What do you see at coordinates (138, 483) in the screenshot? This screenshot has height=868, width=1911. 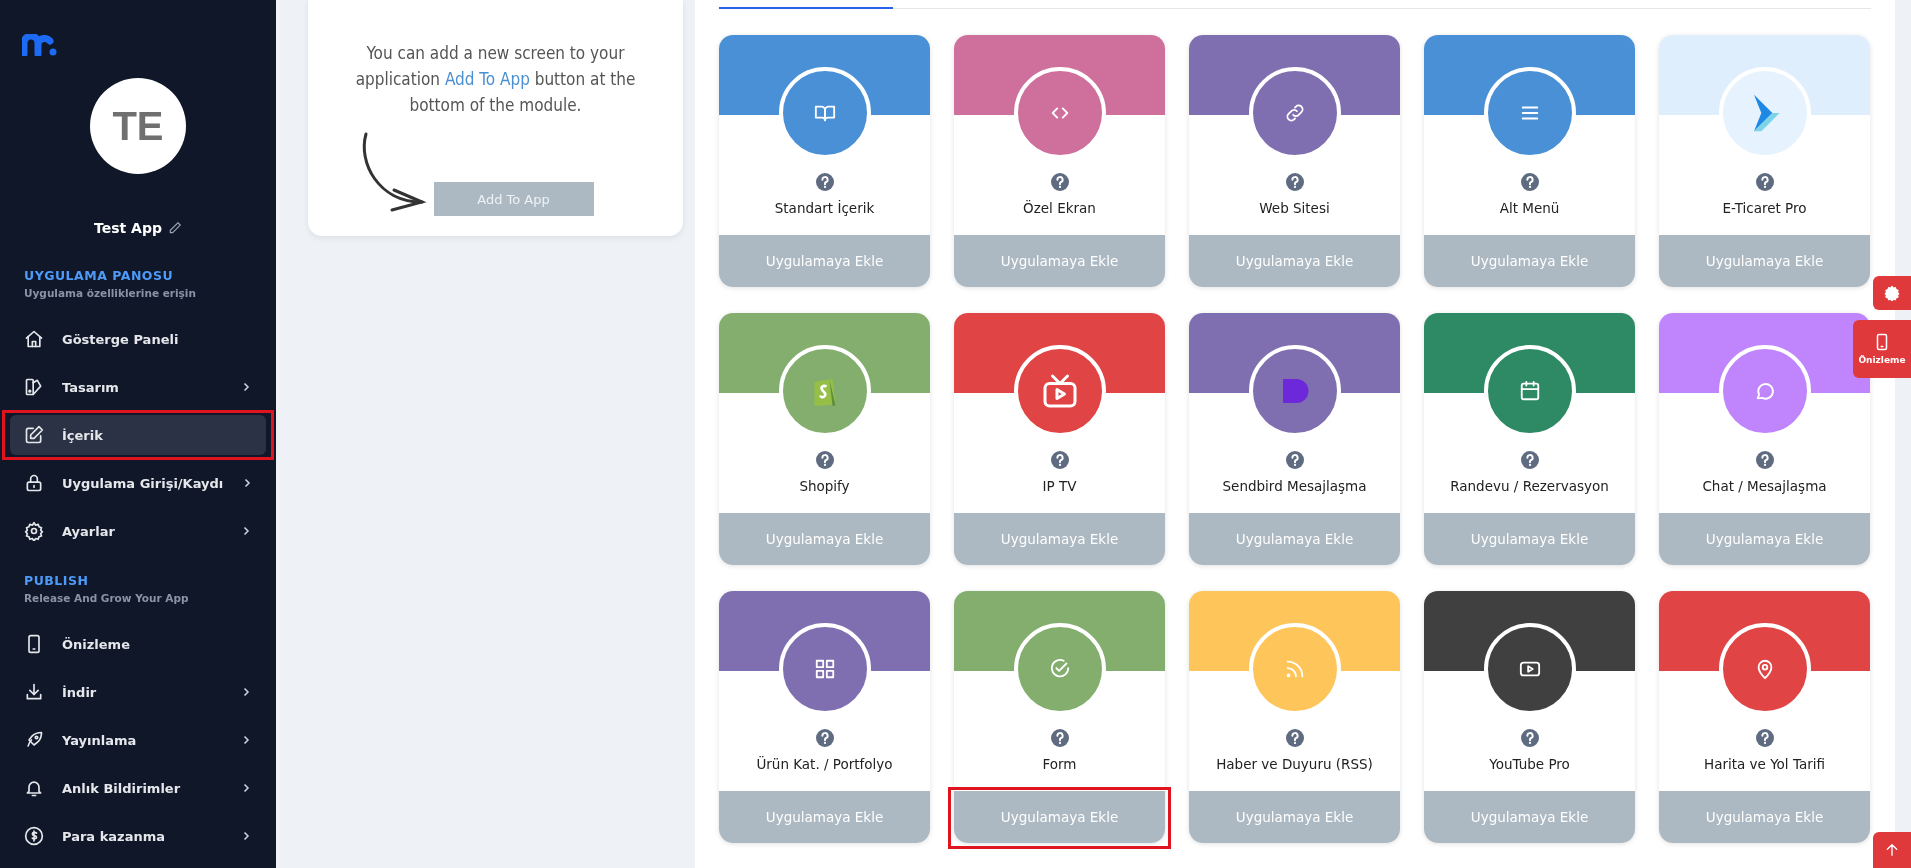 I see `sidebar-item: Uygulama Girişi/Kaydı` at bounding box center [138, 483].